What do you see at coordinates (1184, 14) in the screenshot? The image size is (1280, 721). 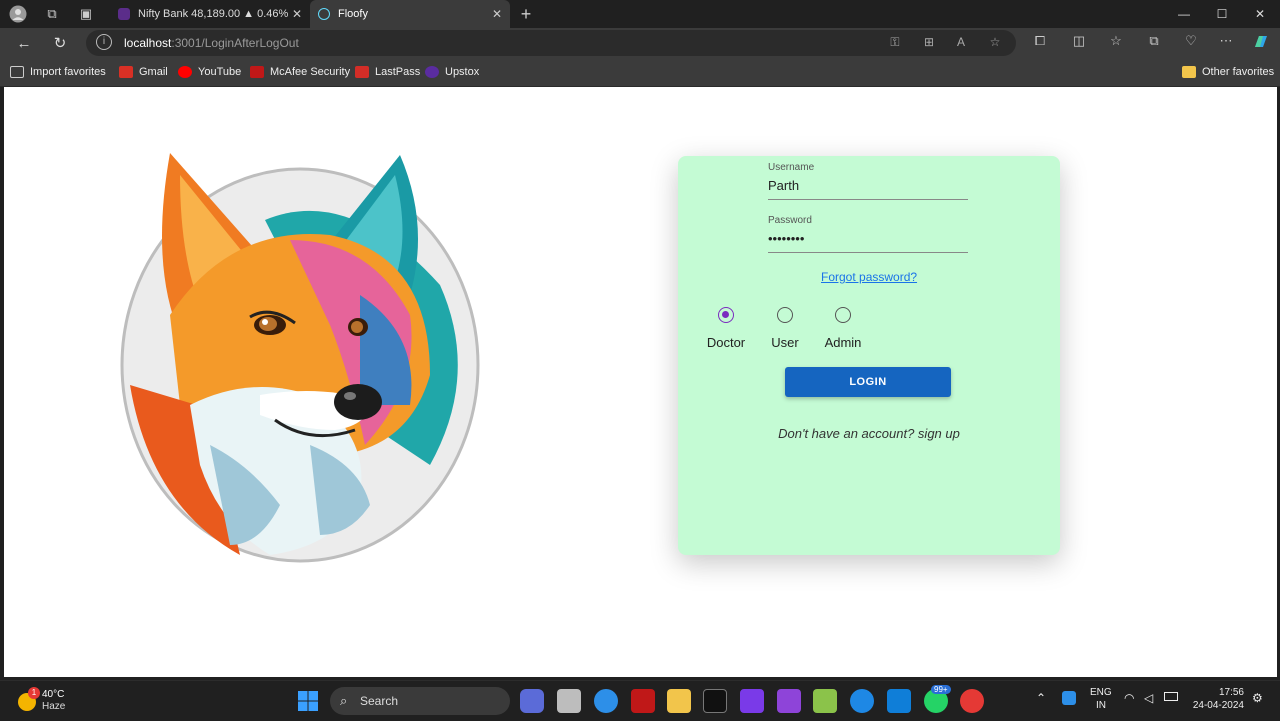 I see `minimize-icon: —` at bounding box center [1184, 14].